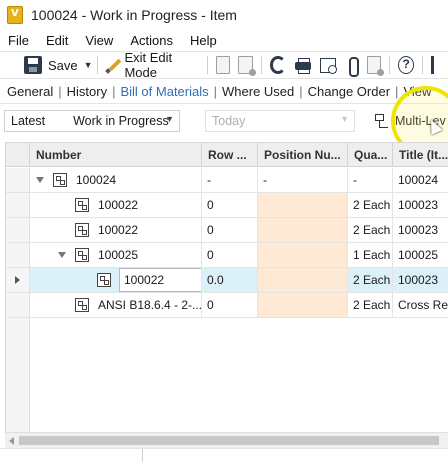 The height and width of the screenshot is (462, 448). What do you see at coordinates (116, 155) in the screenshot?
I see `column-number: Number` at bounding box center [116, 155].